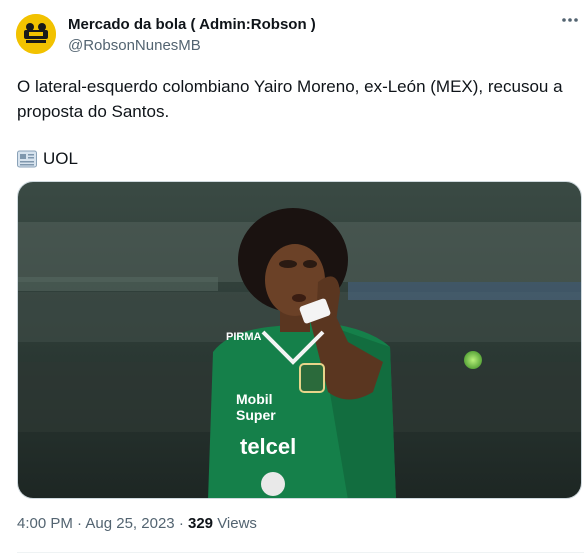  Describe the element at coordinates (570, 20) in the screenshot. I see `more-options-icon` at that location.